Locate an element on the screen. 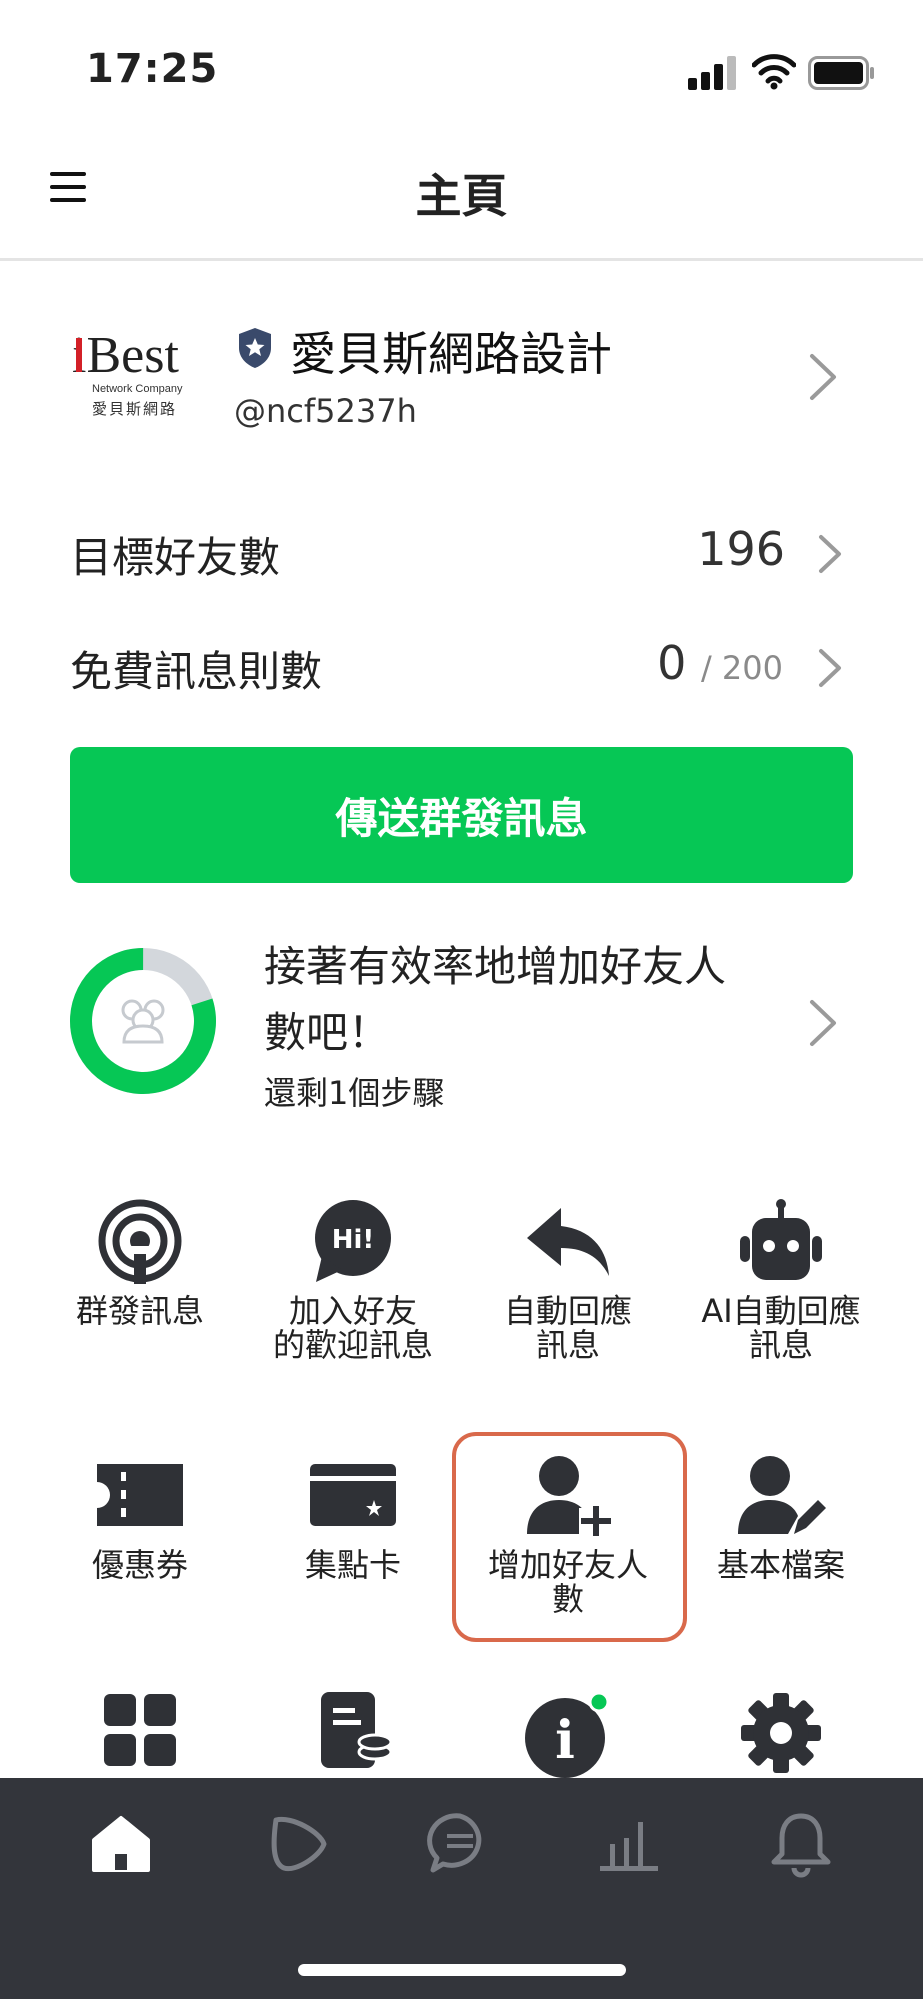 The image size is (923, 1999). send-broadcast-button: 傳送群發訊息 is located at coordinates (461, 815).